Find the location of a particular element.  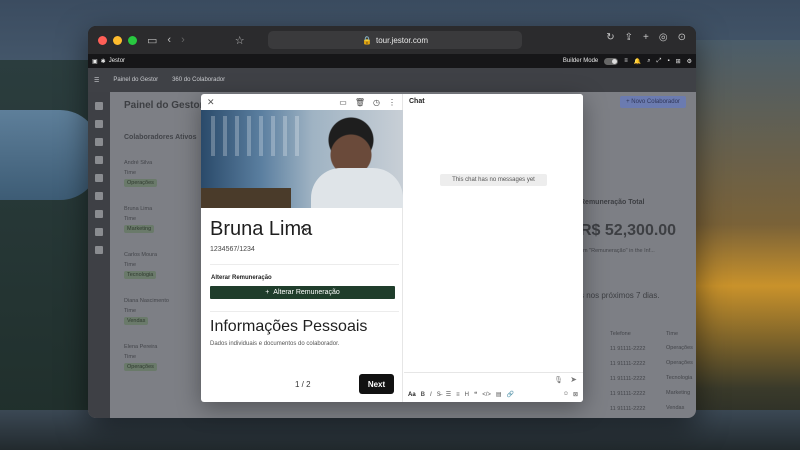

code-icon: </> is located at coordinates (486, 395).